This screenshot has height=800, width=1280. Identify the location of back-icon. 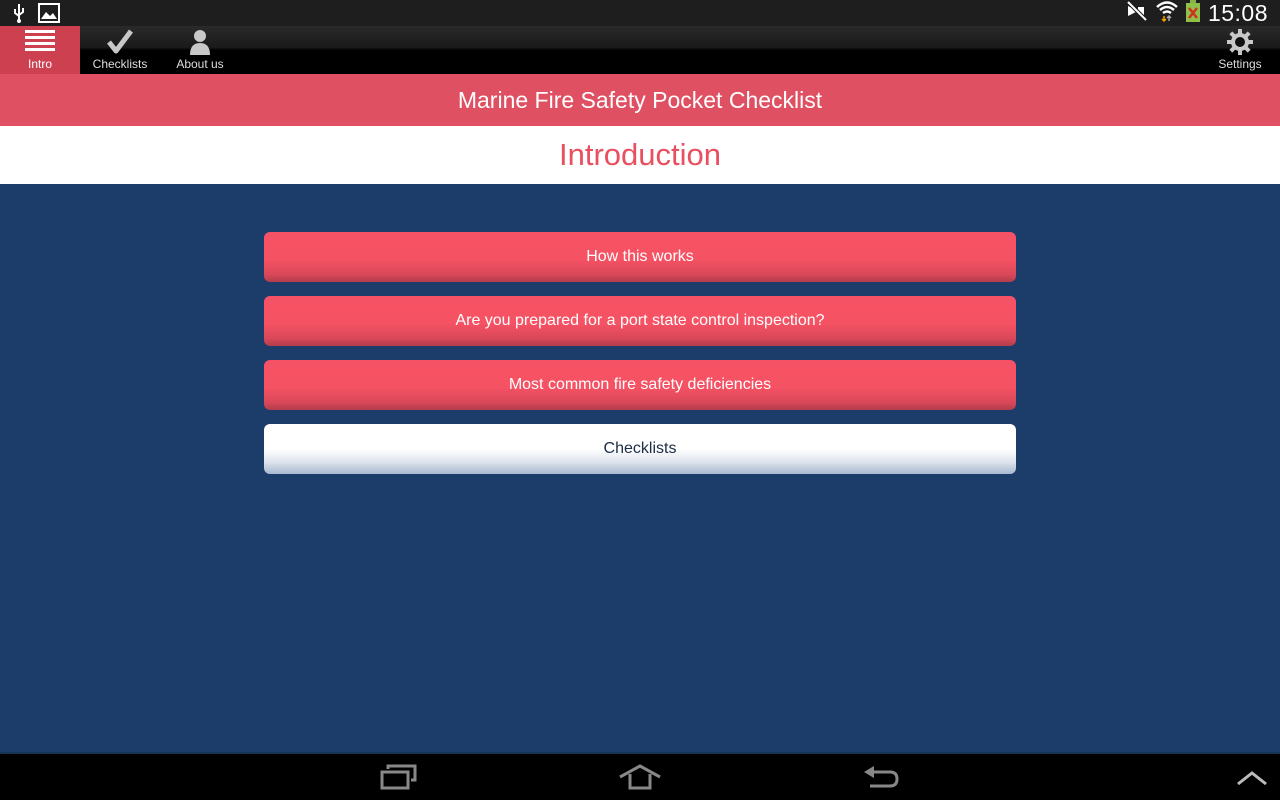
(881, 779).